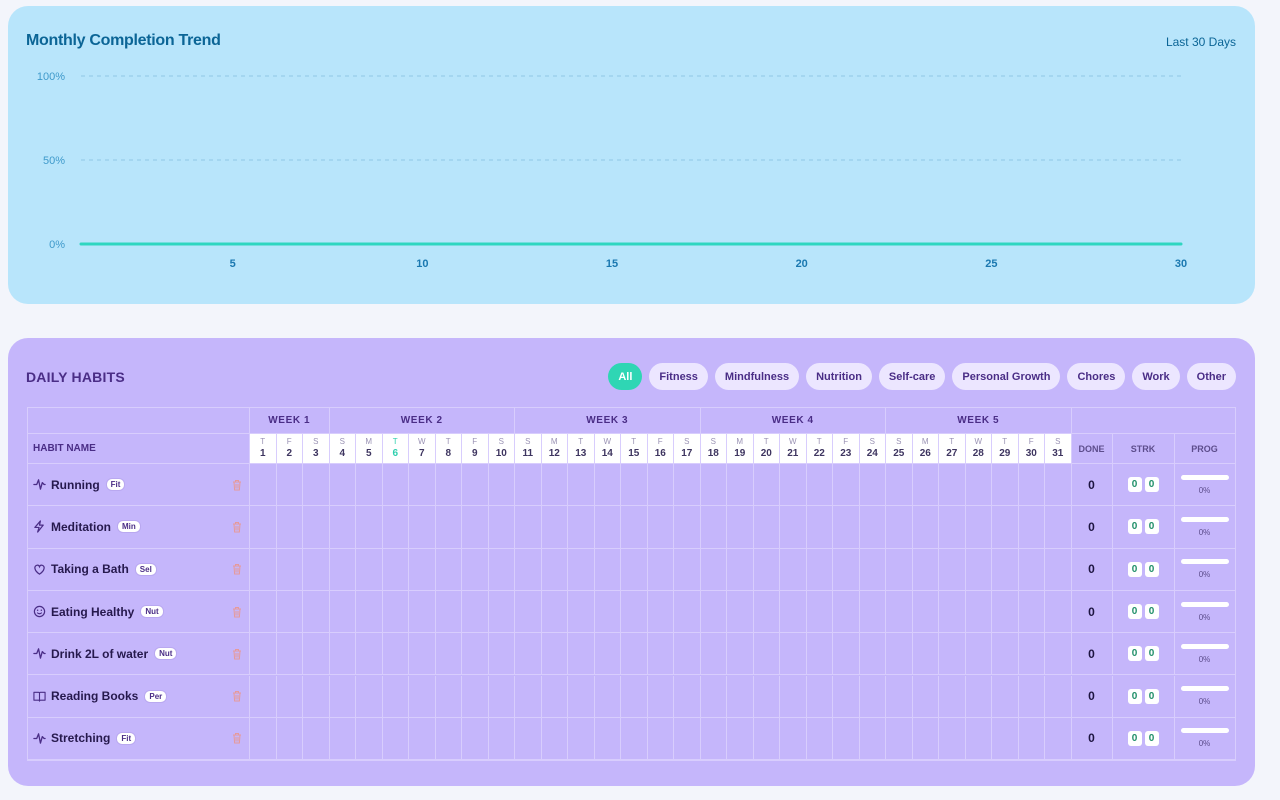  Describe the element at coordinates (678, 376) in the screenshot. I see `filter-chip-fitness: Fitness` at that location.